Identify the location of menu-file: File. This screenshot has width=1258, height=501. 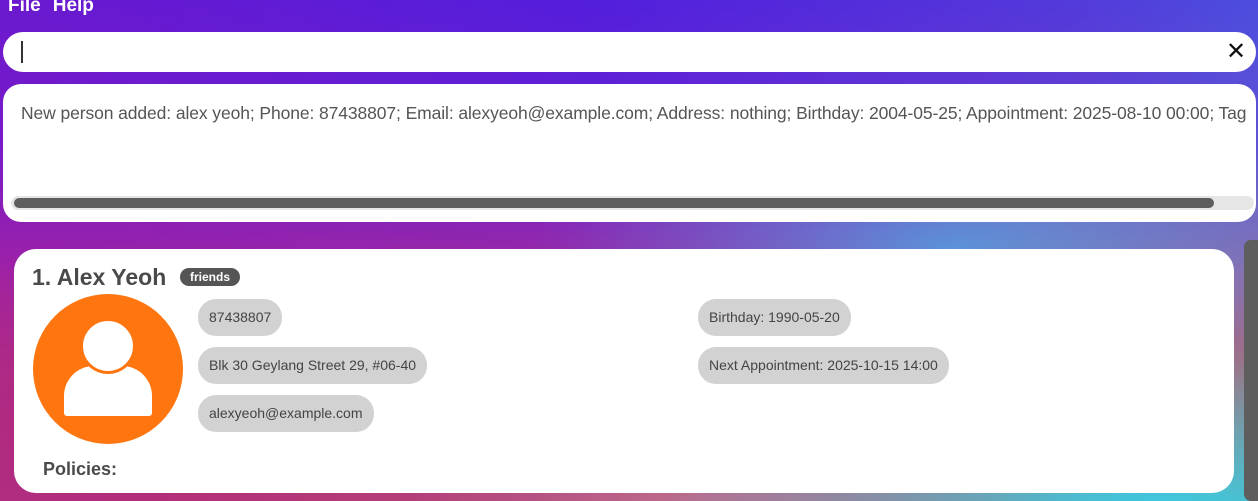
(25, 11).